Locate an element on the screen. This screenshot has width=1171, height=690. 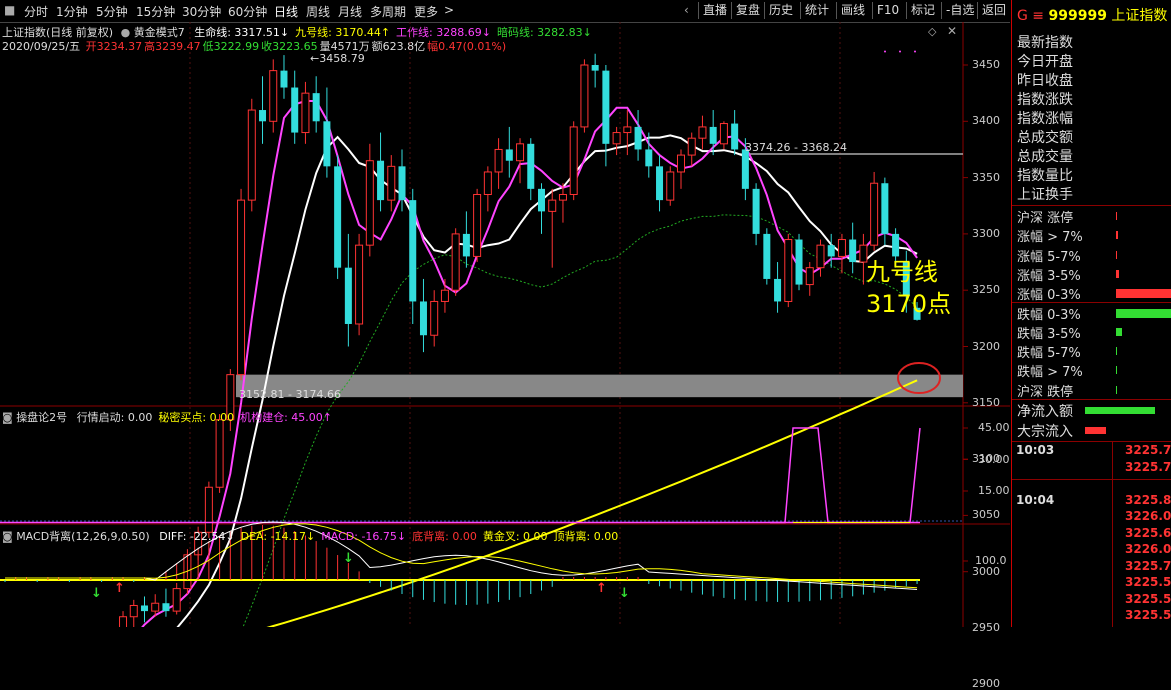
range-label: 3374.26 - 3368.24 is located at coordinates (796, 147).